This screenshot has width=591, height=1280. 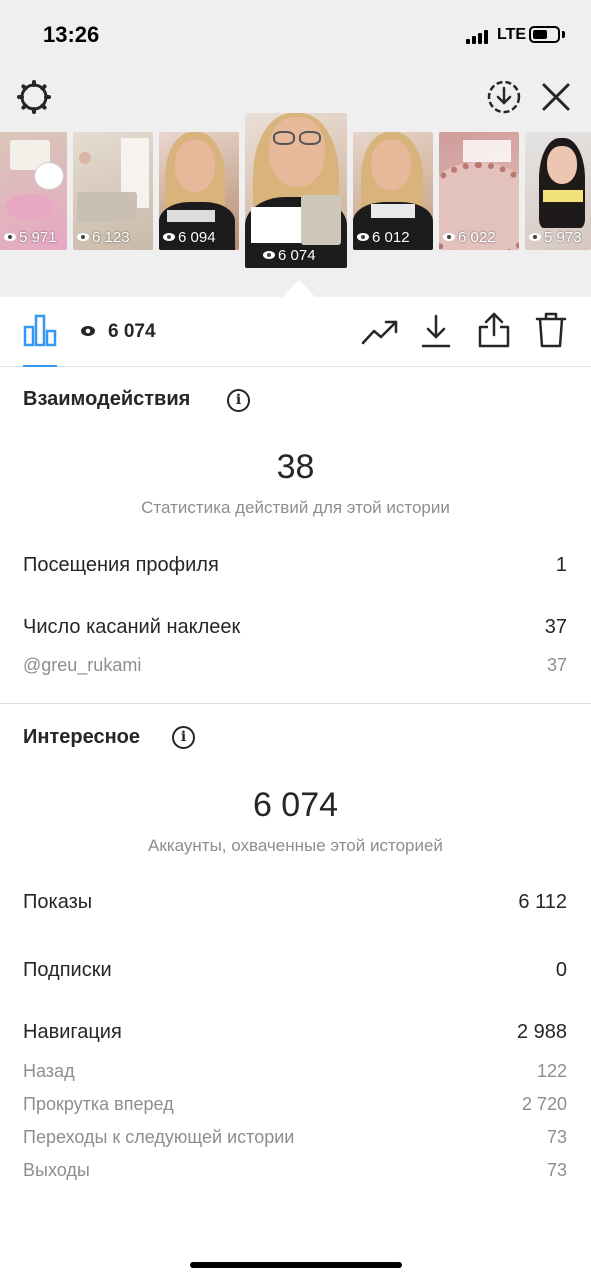 I want to click on trend-icon, so click(x=380, y=332).